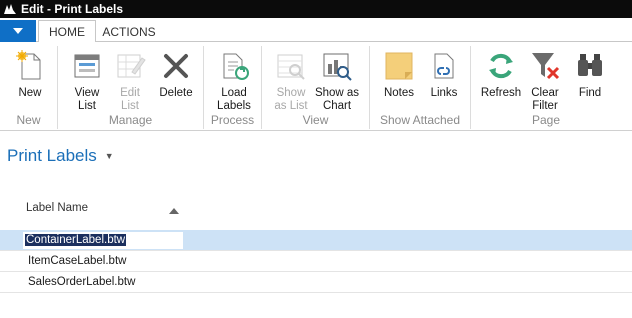  Describe the element at coordinates (291, 81) in the screenshot. I see `show-as-list-button: Show as List` at that location.